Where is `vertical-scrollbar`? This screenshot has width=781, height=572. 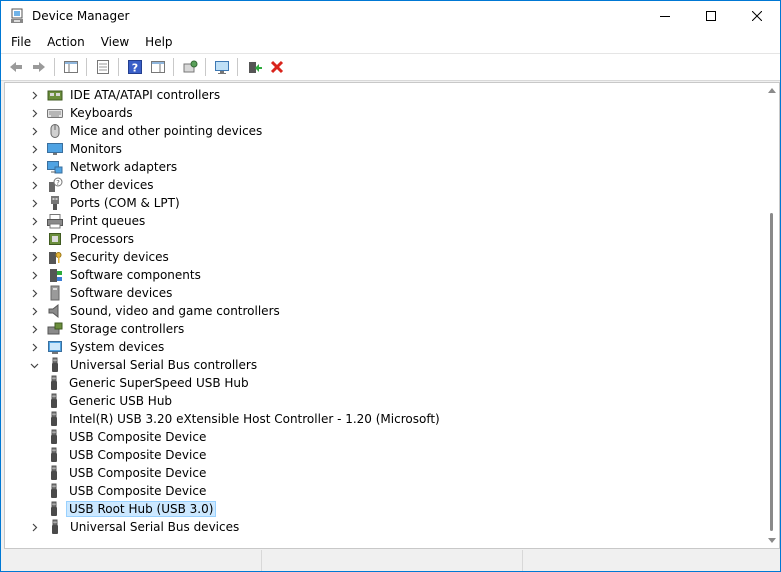
vertical-scrollbar is located at coordinates (772, 315).